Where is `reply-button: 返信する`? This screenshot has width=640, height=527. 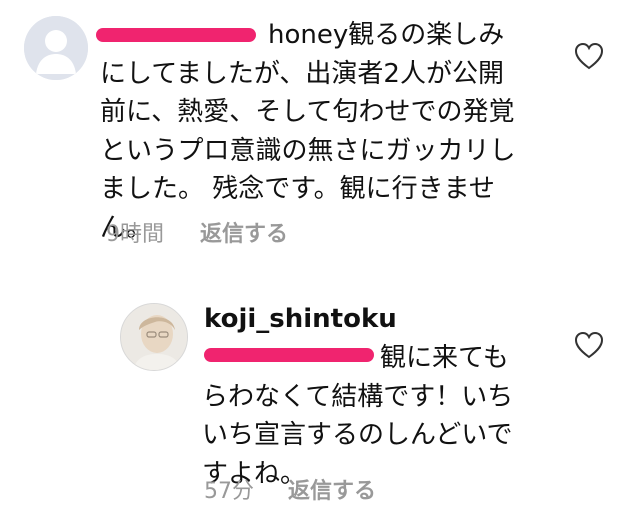 reply-button: 返信する is located at coordinates (244, 235).